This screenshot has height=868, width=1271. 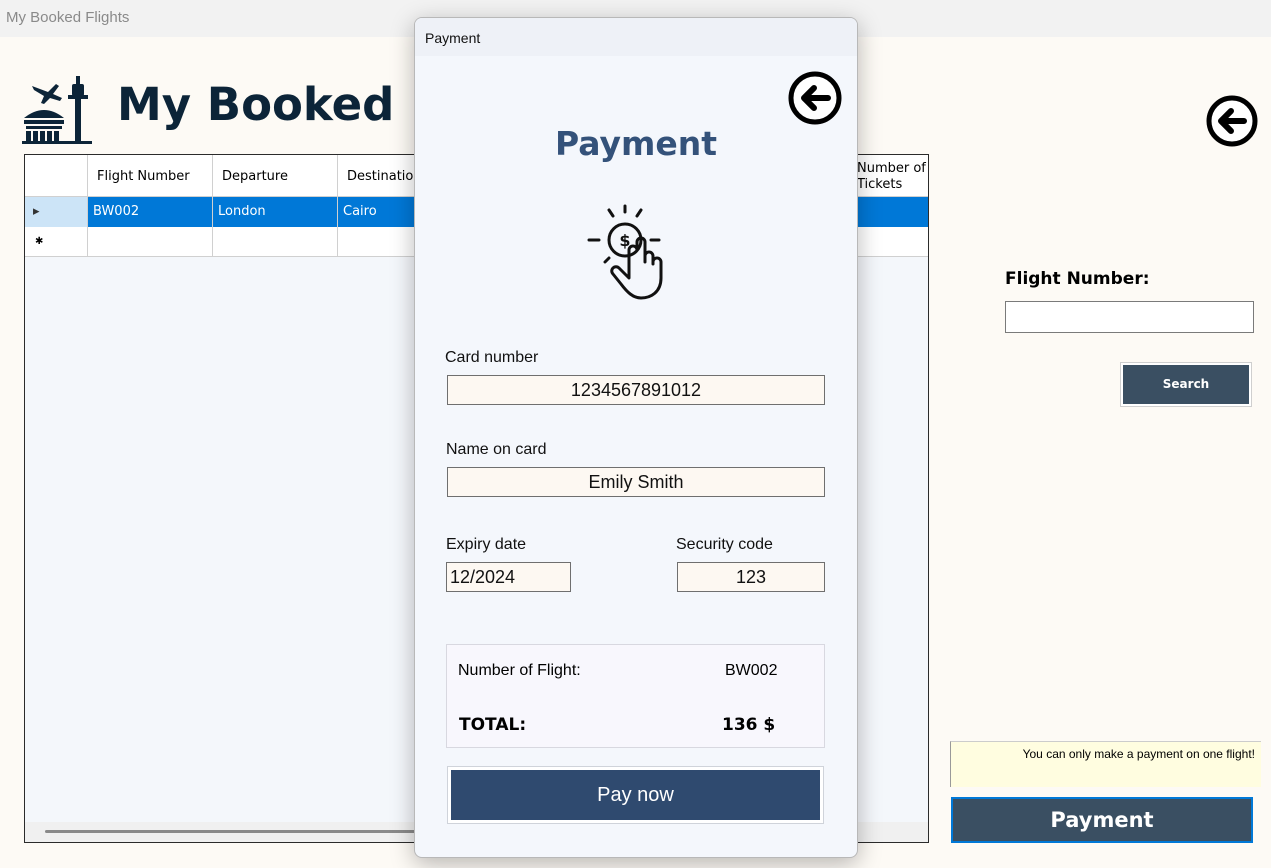 I want to click on dialog-title-bar: Payment, so click(x=636, y=37).